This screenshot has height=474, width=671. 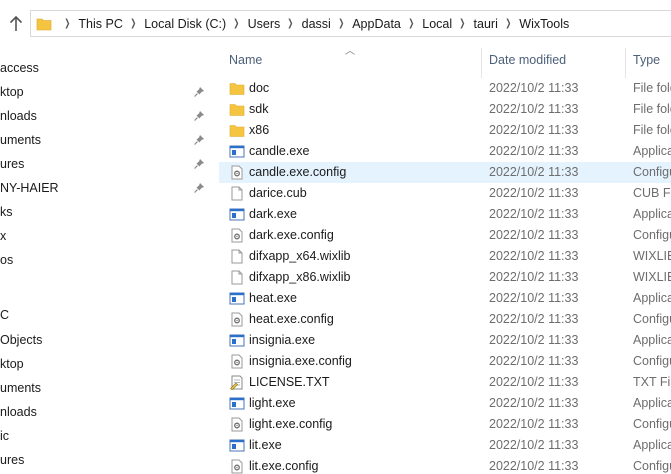 I want to click on breadcrumb-item: ❯ Local, so click(x=426, y=23).